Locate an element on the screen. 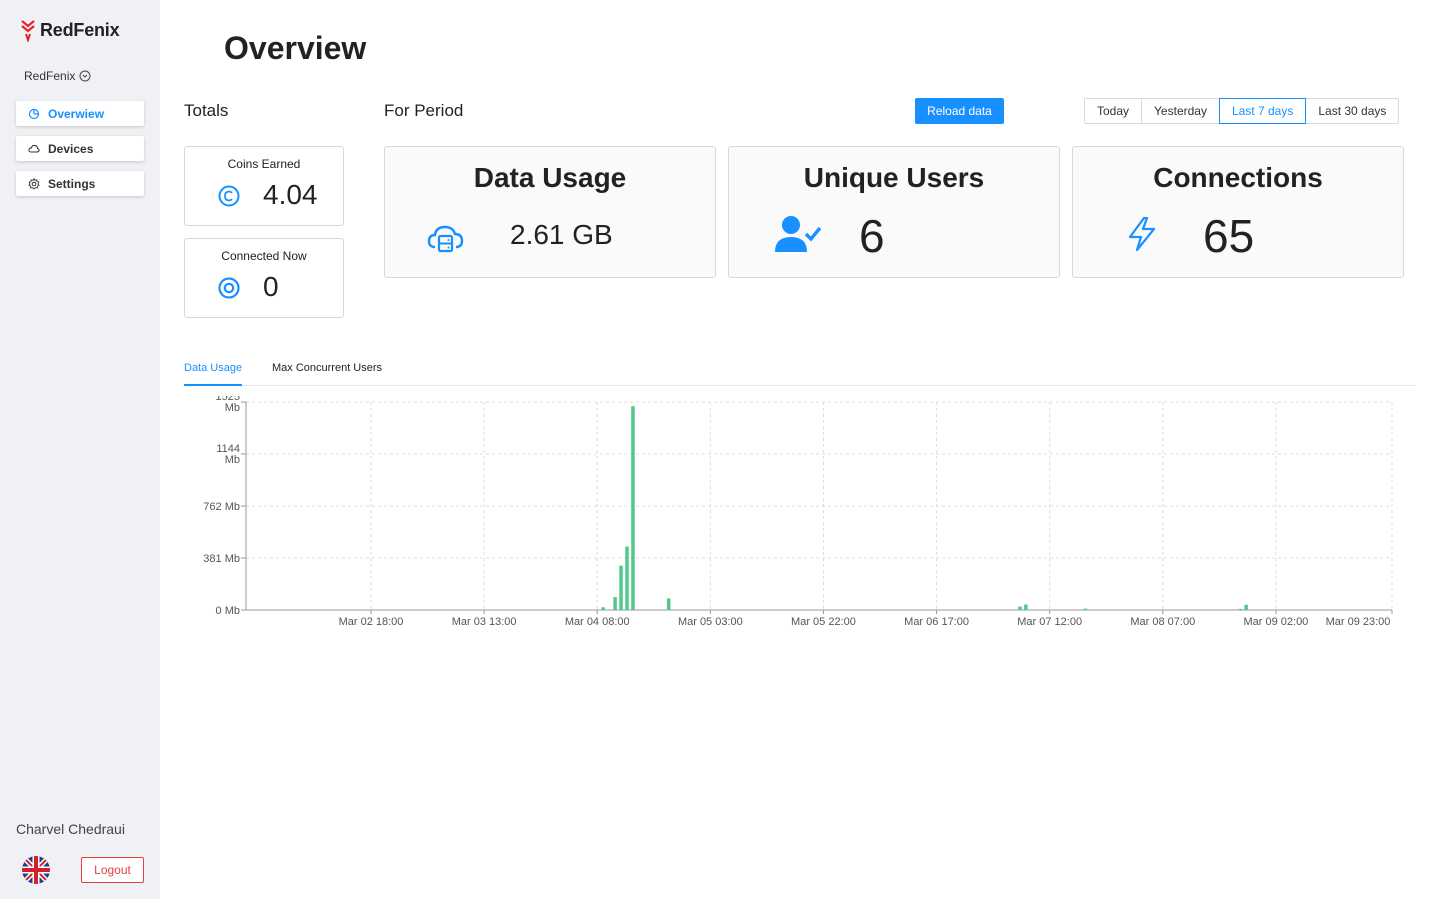 Image resolution: width=1440 pixels, height=899 pixels. sidebar-nav: Overwiew Devices Settings is located at coordinates (80, 153).